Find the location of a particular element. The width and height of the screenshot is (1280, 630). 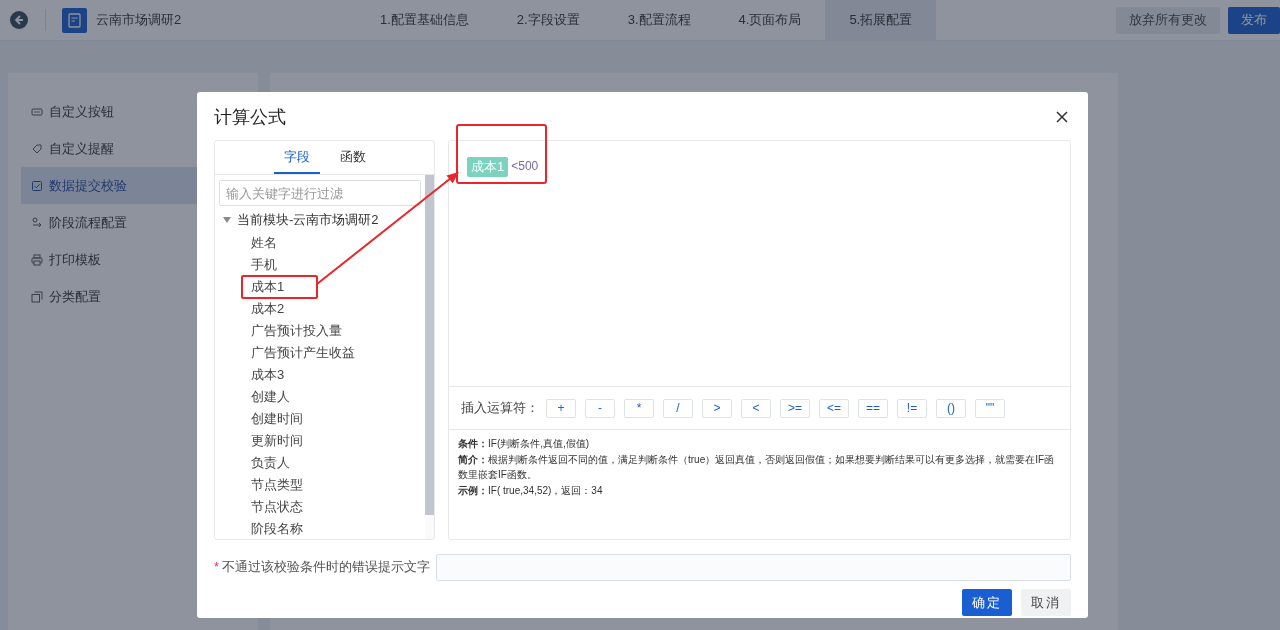

help-text: 简介：根据判断条件返回不同的值，满足判断条件（true）返回真值，否则返回假值；如果想要判断结果可以有更多选择，就需要在IF函数里嵌套IF函数。 is located at coordinates (757, 467).